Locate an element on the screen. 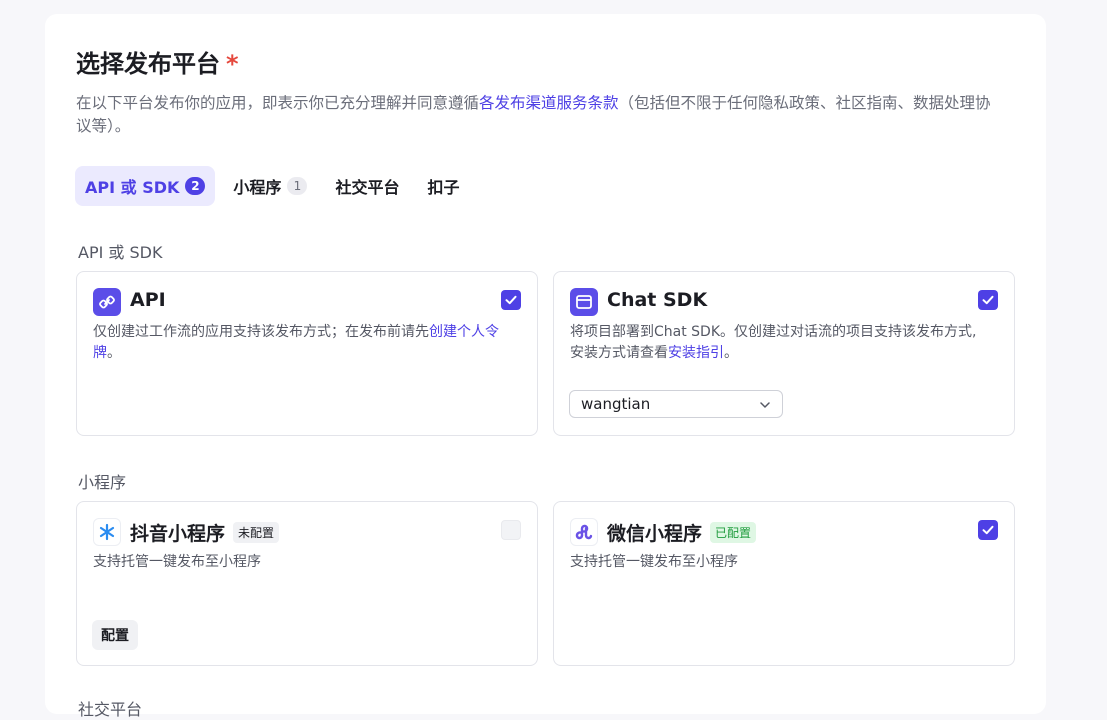  tab-label: 小程序 is located at coordinates (257, 187).